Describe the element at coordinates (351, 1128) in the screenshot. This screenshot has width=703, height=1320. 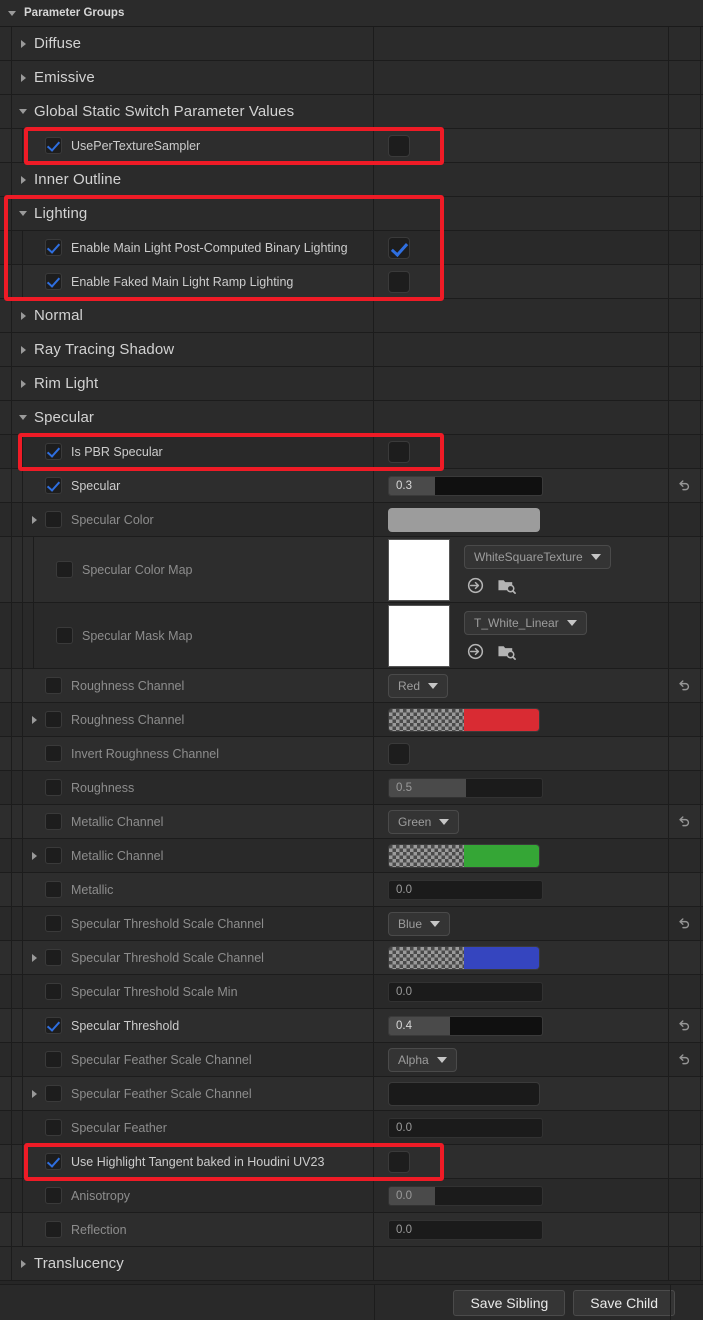
I see `table-row: Specular Feather 0.0` at that location.